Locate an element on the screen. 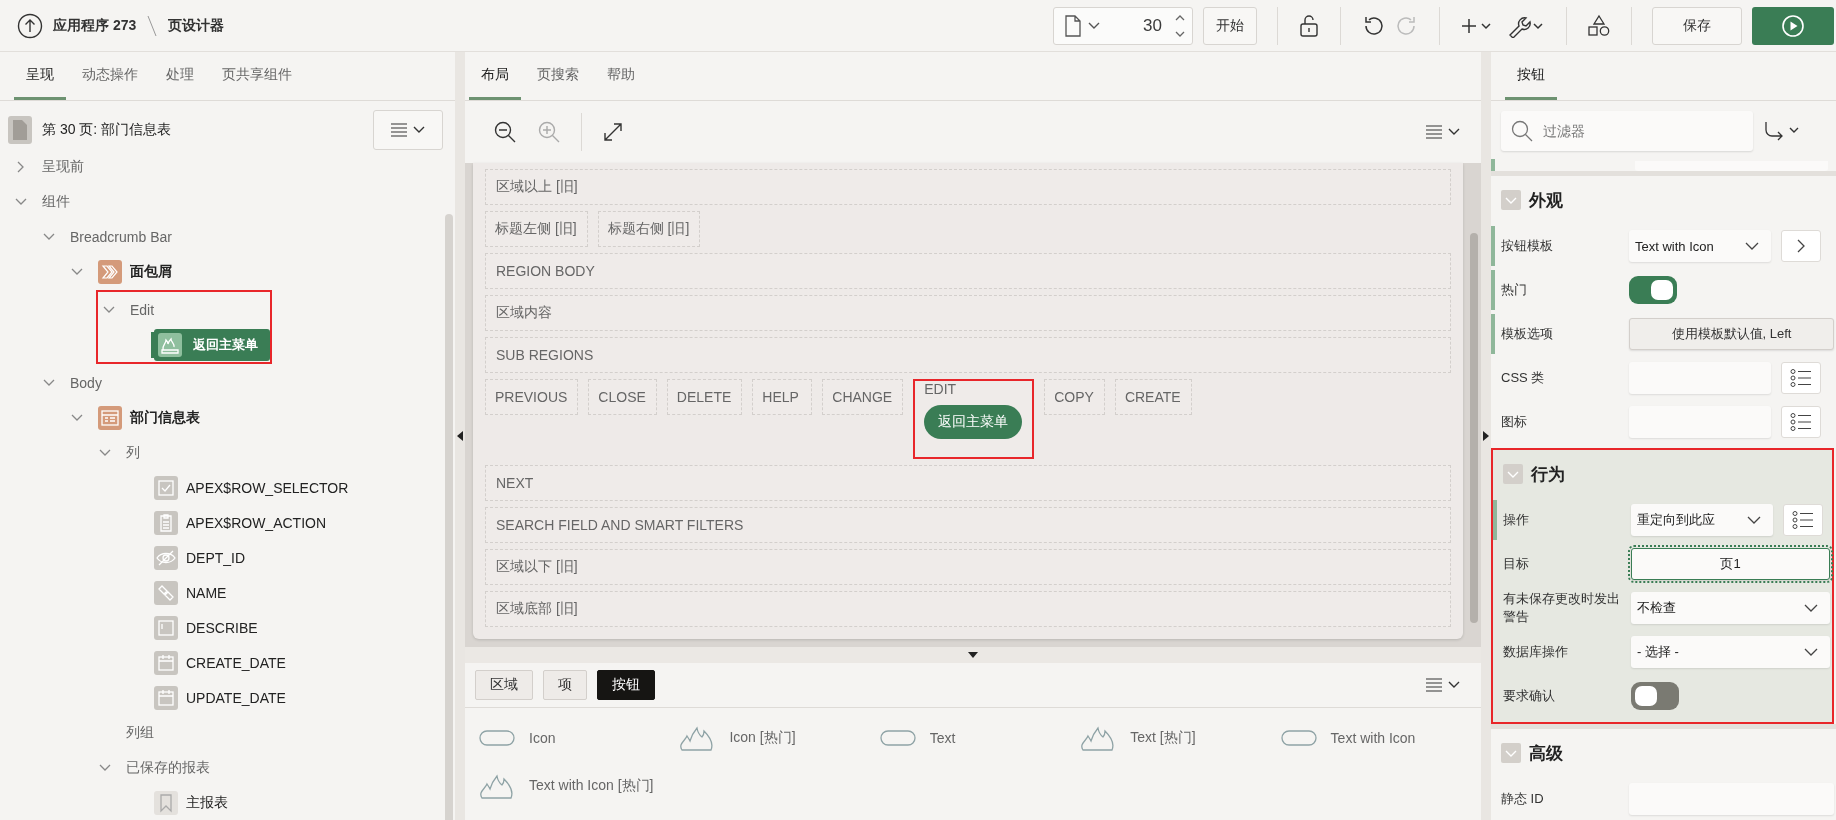  panel-tab: 布局 is located at coordinates (495, 76).